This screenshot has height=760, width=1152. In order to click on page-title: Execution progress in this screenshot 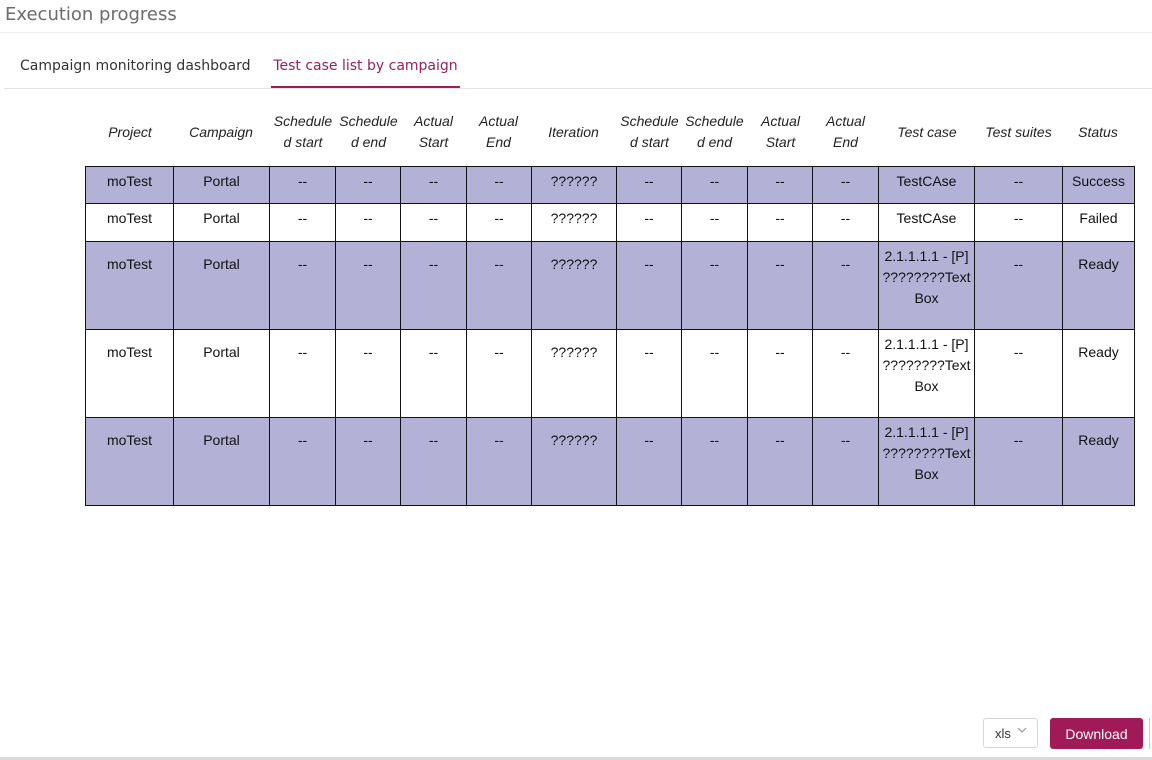, I will do `click(91, 14)`.